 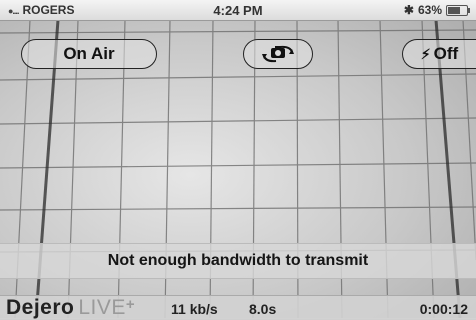 I want to click on bandwidth-warning: Not enough bandwidth to transmit, so click(x=238, y=260).